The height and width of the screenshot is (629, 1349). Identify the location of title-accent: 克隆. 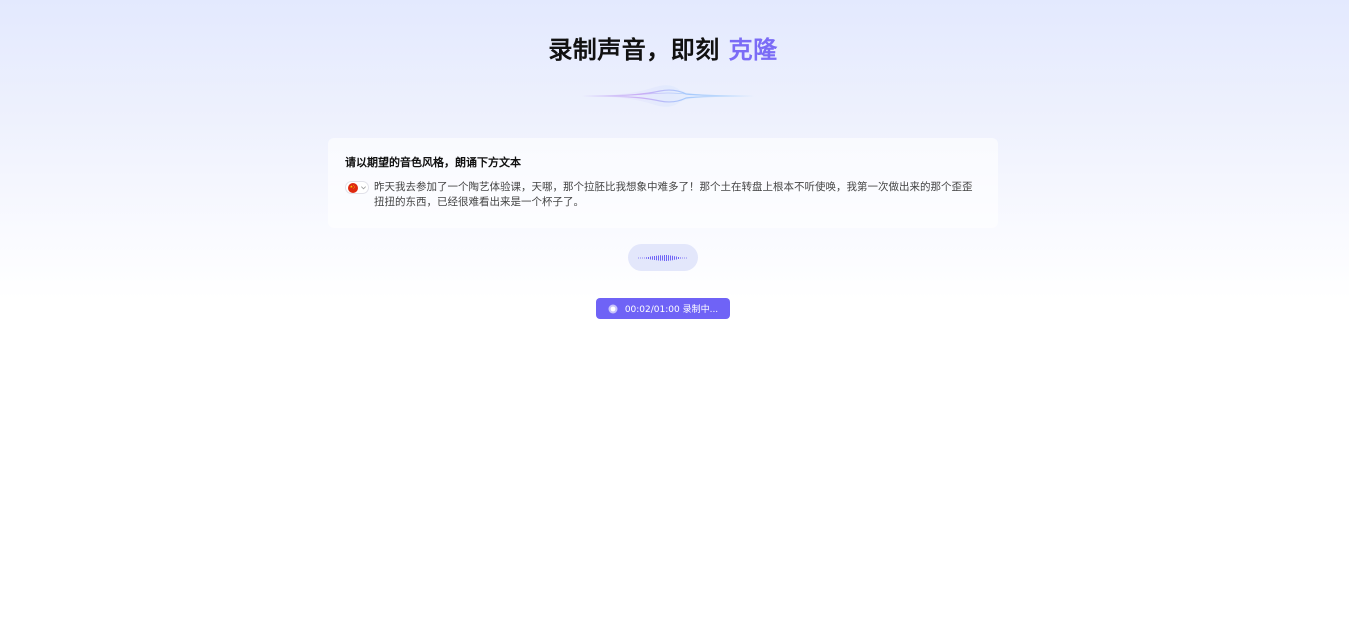
(753, 50).